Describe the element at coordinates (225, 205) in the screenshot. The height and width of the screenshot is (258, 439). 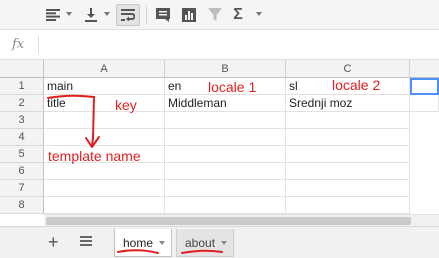
I see `cell-b8` at that location.